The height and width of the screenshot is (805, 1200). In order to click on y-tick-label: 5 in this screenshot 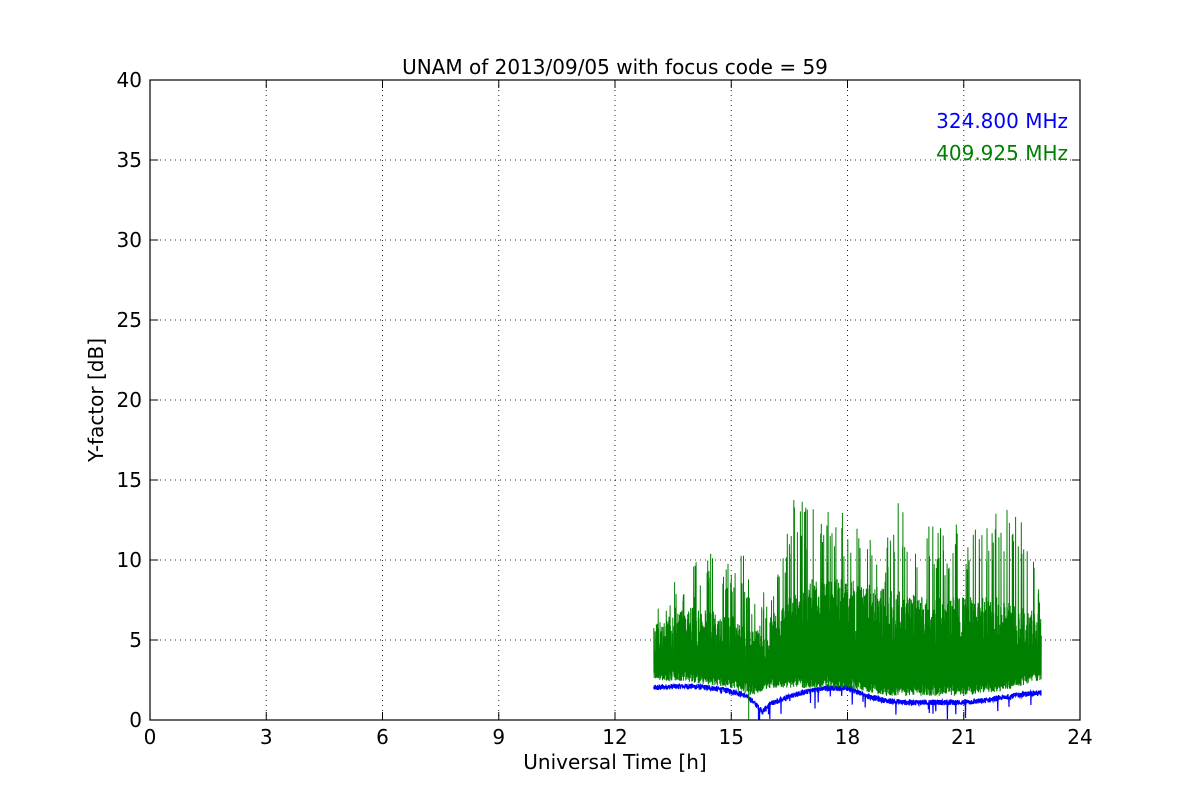, I will do `click(135, 640)`.